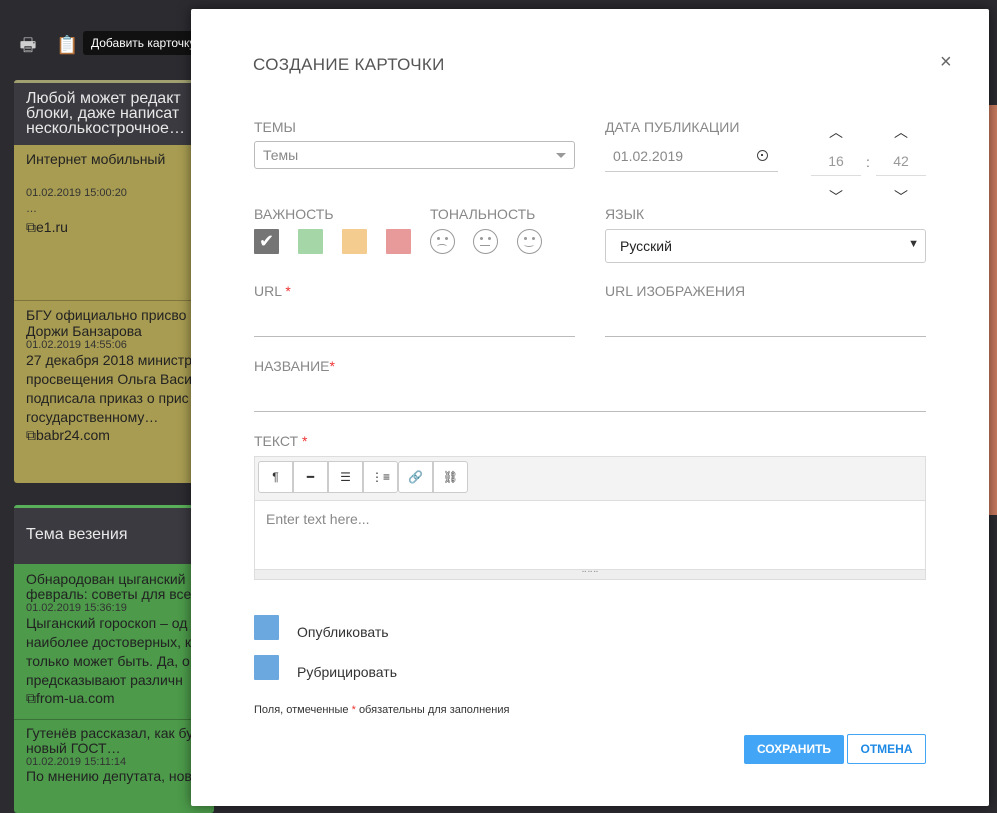 This screenshot has width=997, height=813. I want to click on close-icon: ×, so click(946, 62).